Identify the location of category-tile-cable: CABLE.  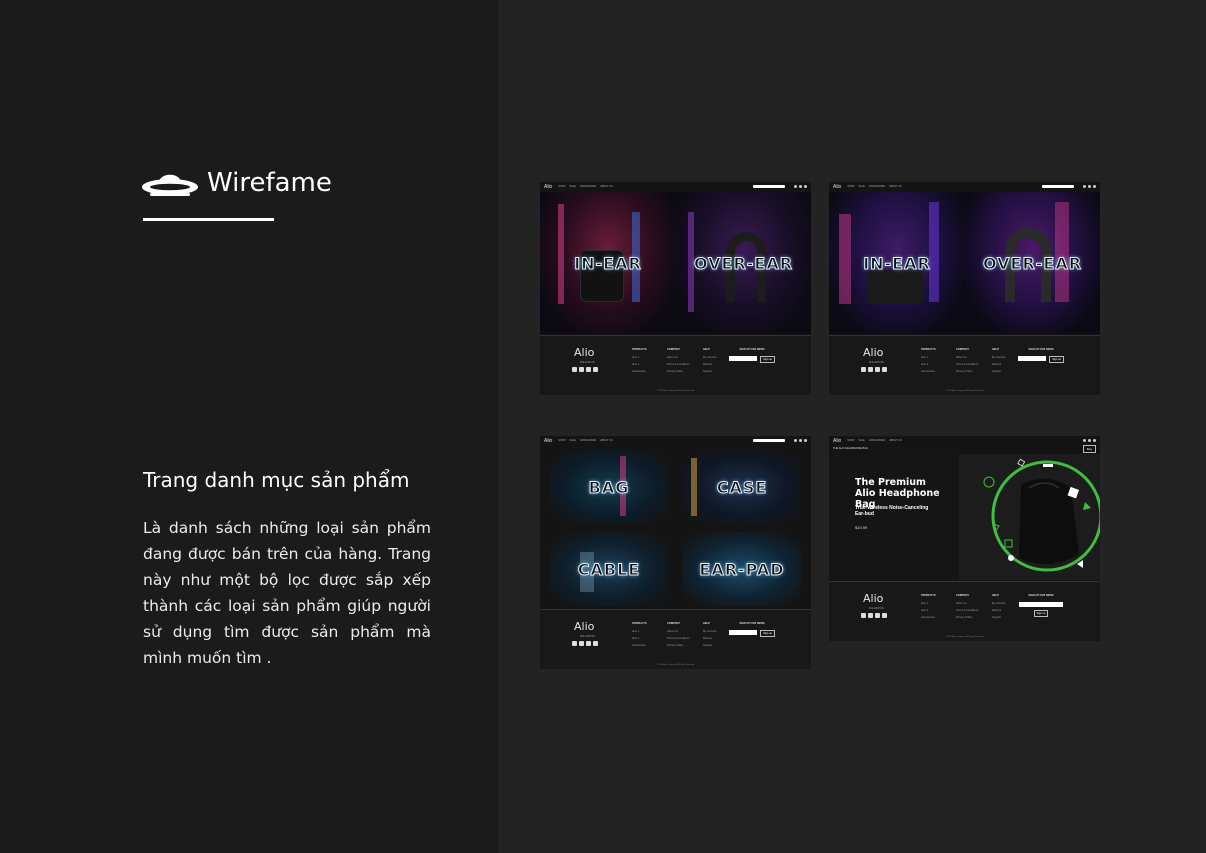
(609, 569).